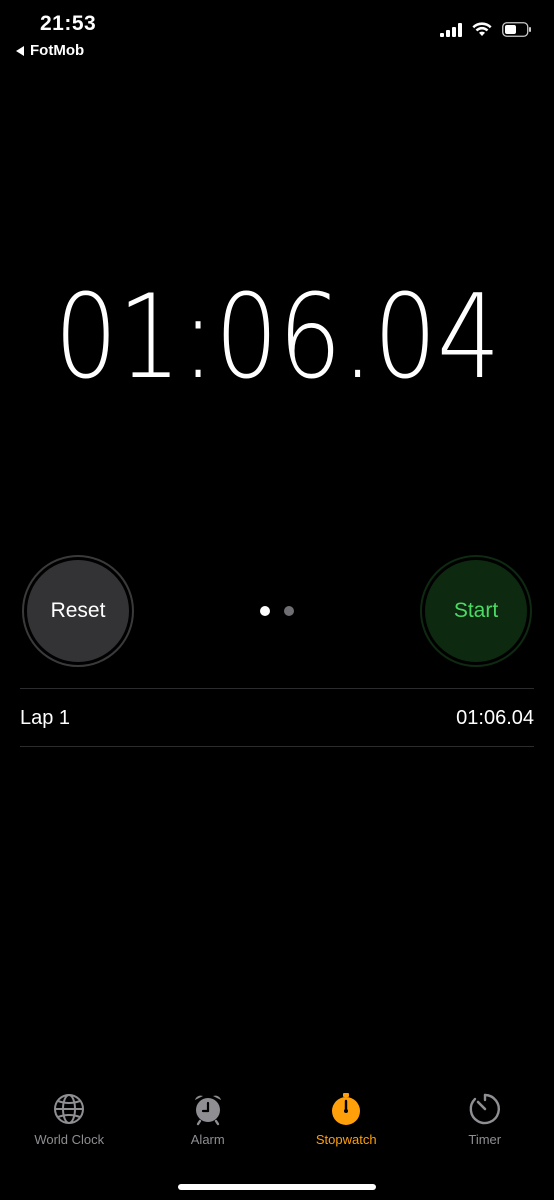 This screenshot has width=554, height=1200. What do you see at coordinates (289, 611) in the screenshot?
I see `page-dot-inactive` at bounding box center [289, 611].